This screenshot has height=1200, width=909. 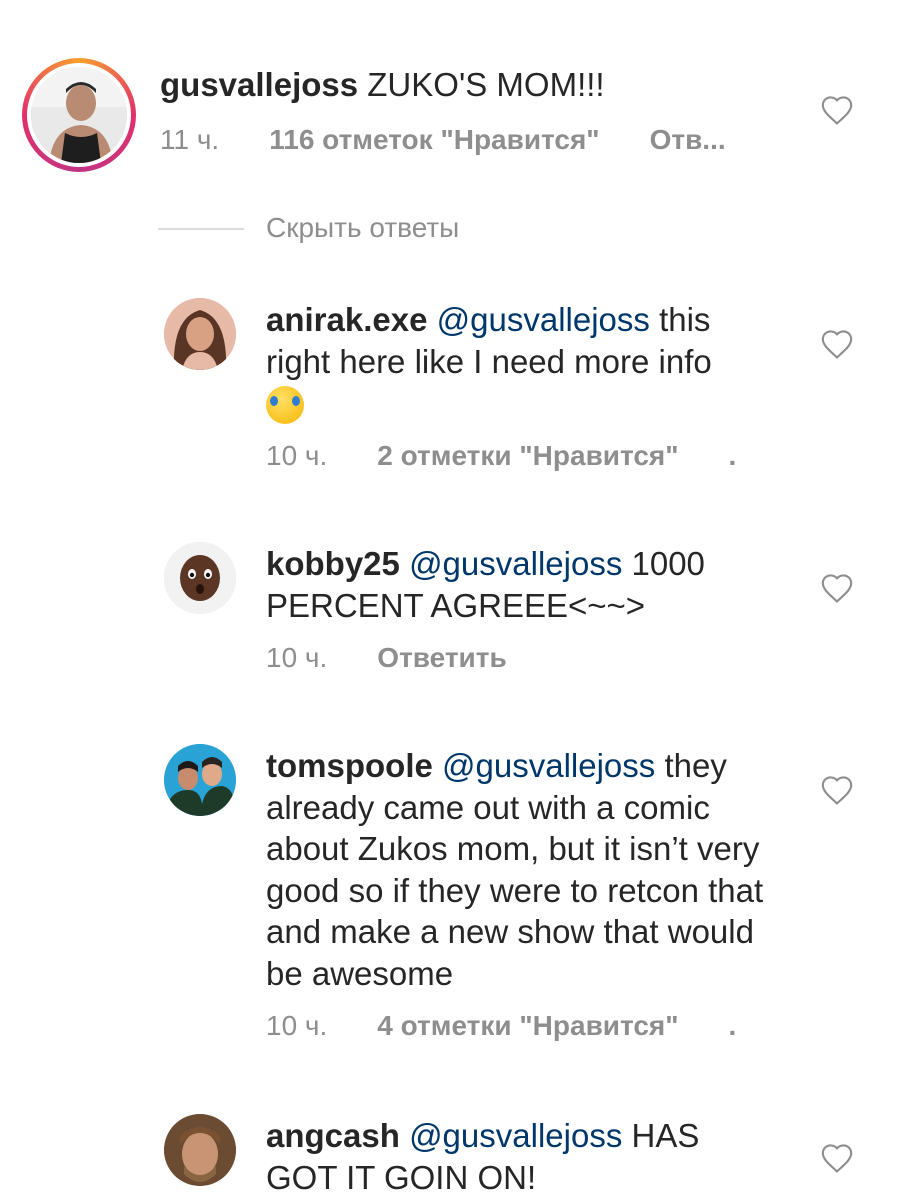 What do you see at coordinates (346, 319) in the screenshot?
I see `reply-username: anirak.exe` at bounding box center [346, 319].